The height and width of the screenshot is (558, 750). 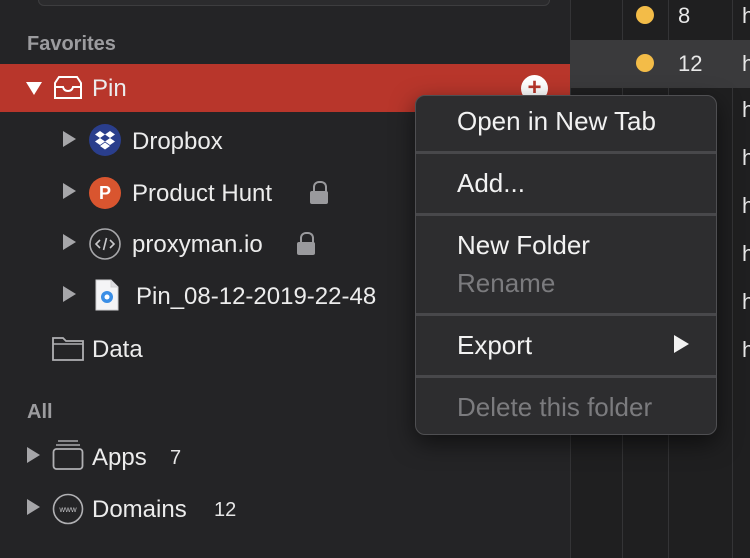 What do you see at coordinates (556, 121) in the screenshot?
I see `menu-item-open-in-new-tab: Open in New Tab` at bounding box center [556, 121].